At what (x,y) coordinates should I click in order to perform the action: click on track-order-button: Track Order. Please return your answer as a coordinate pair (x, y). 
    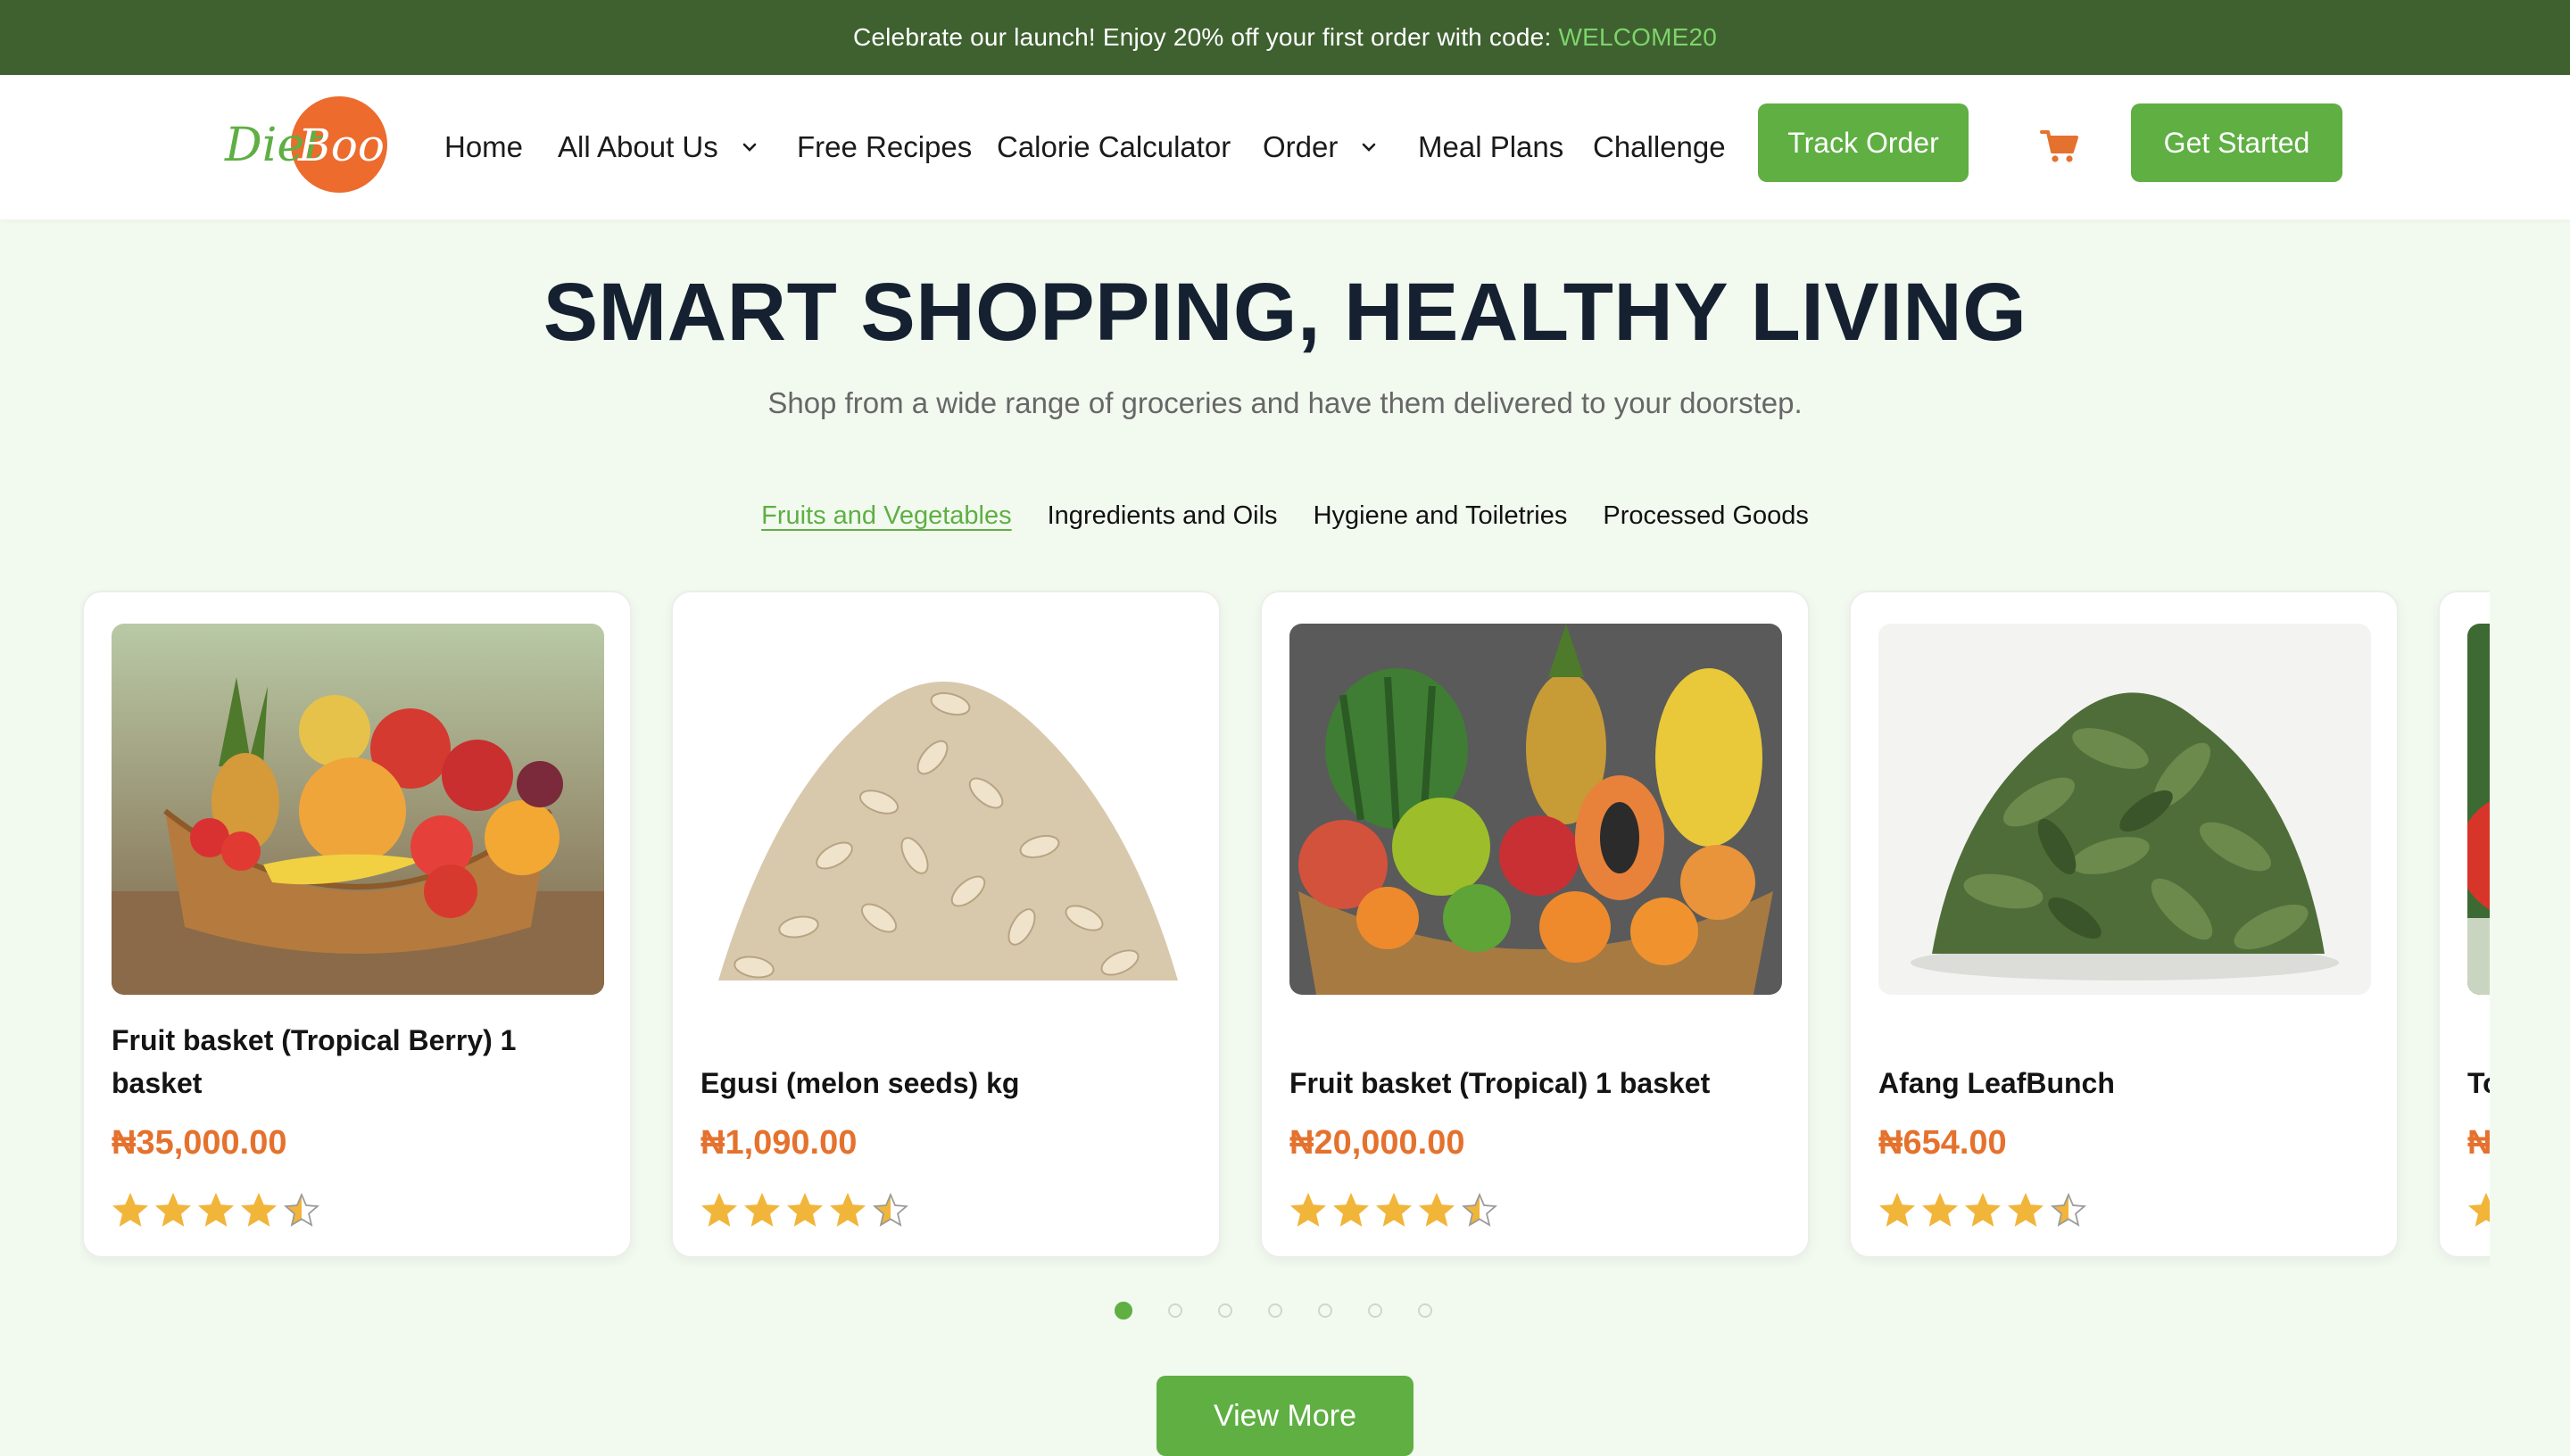
    Looking at the image, I should click on (1864, 142).